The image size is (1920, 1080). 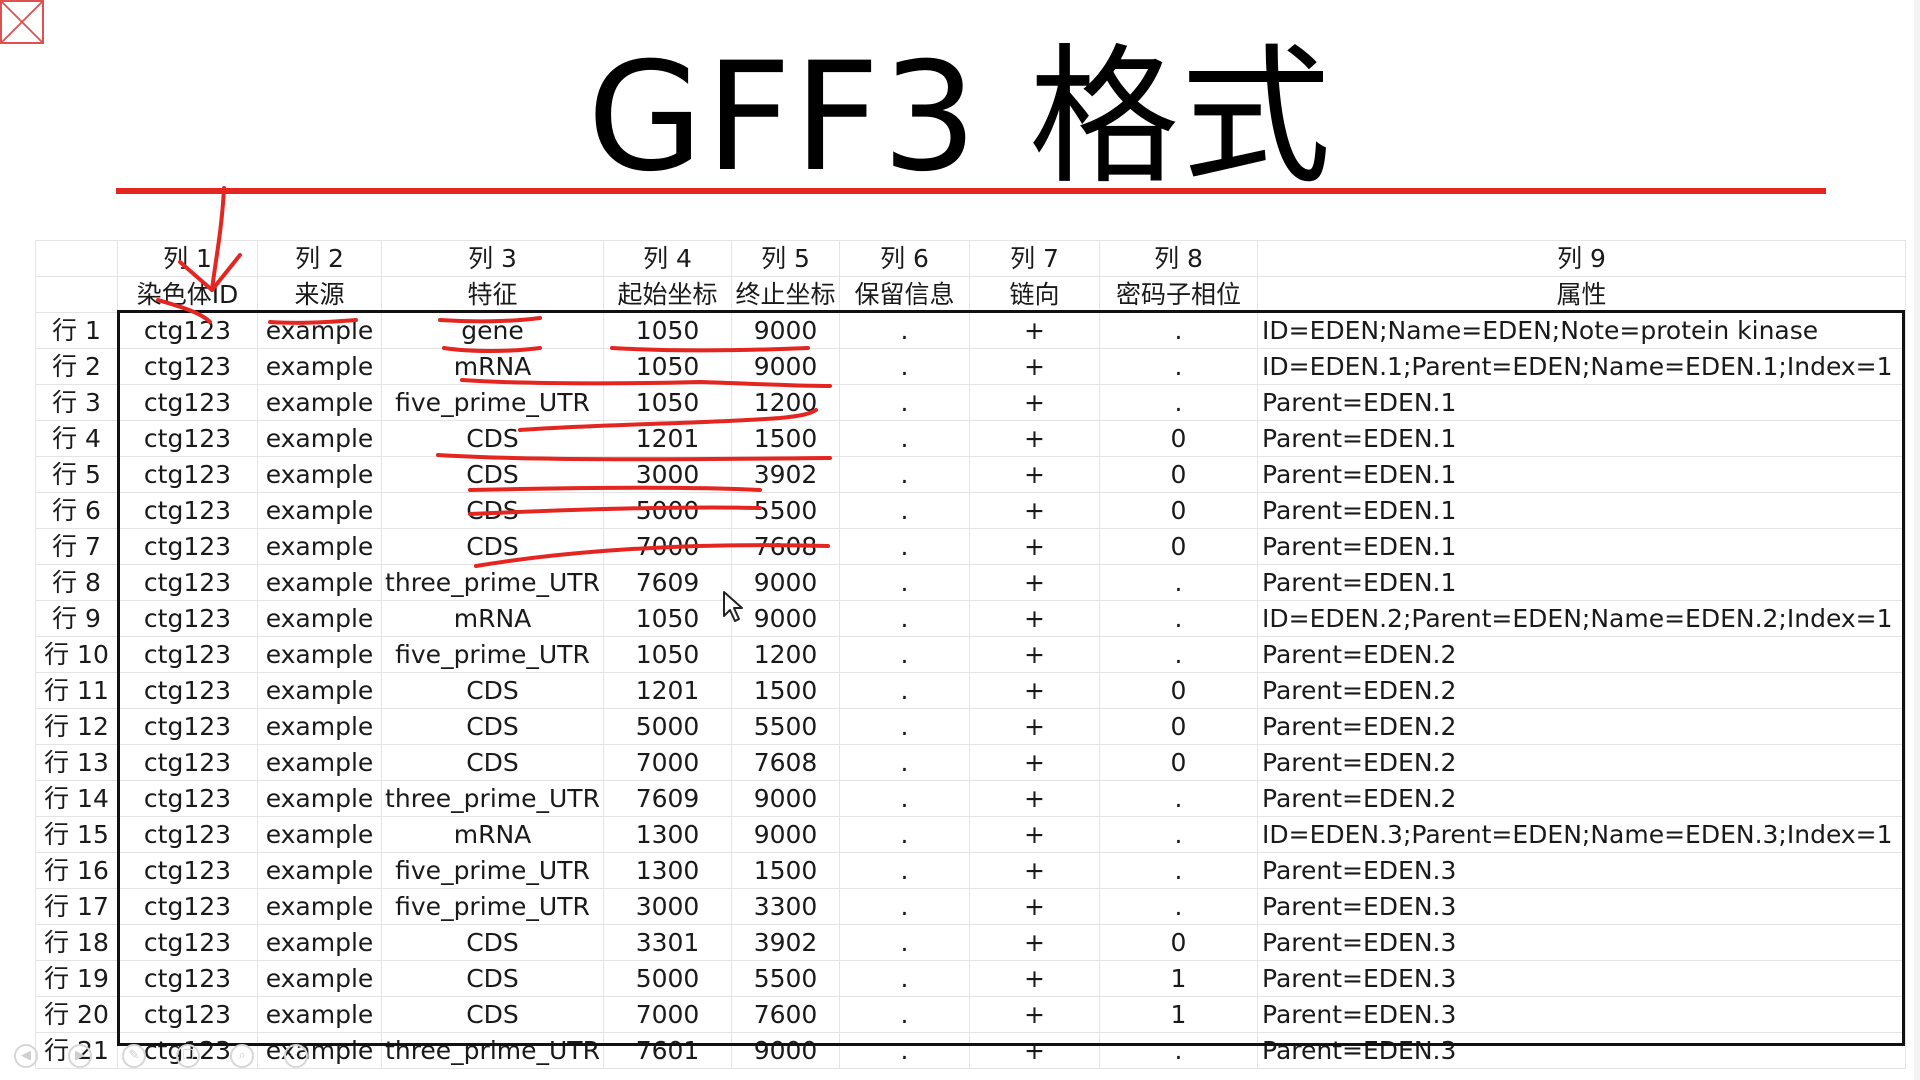 What do you see at coordinates (785, 942) in the screenshot?
I see `table-cell: 3902` at bounding box center [785, 942].